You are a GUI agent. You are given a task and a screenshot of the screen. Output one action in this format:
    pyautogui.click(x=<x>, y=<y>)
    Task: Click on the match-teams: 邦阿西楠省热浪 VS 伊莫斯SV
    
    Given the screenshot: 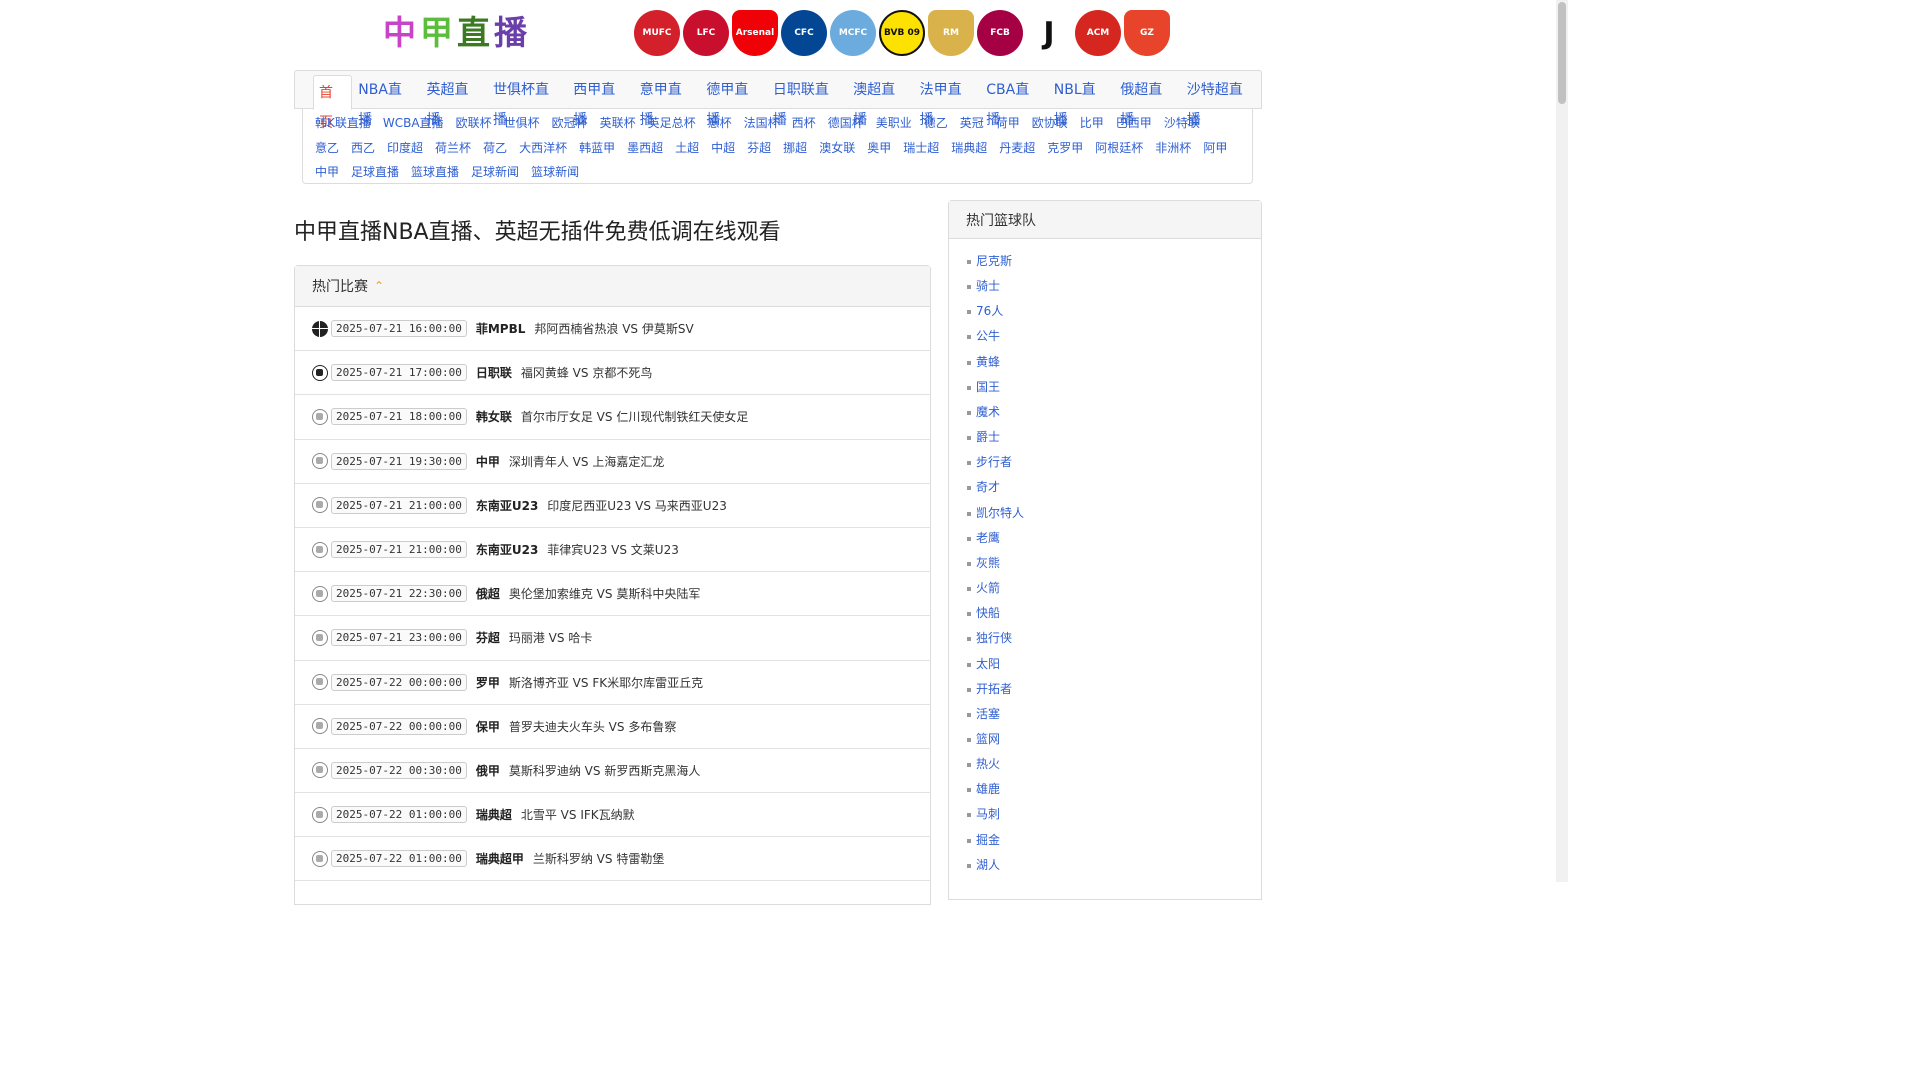 What is the action you would take?
    pyautogui.click(x=613, y=328)
    